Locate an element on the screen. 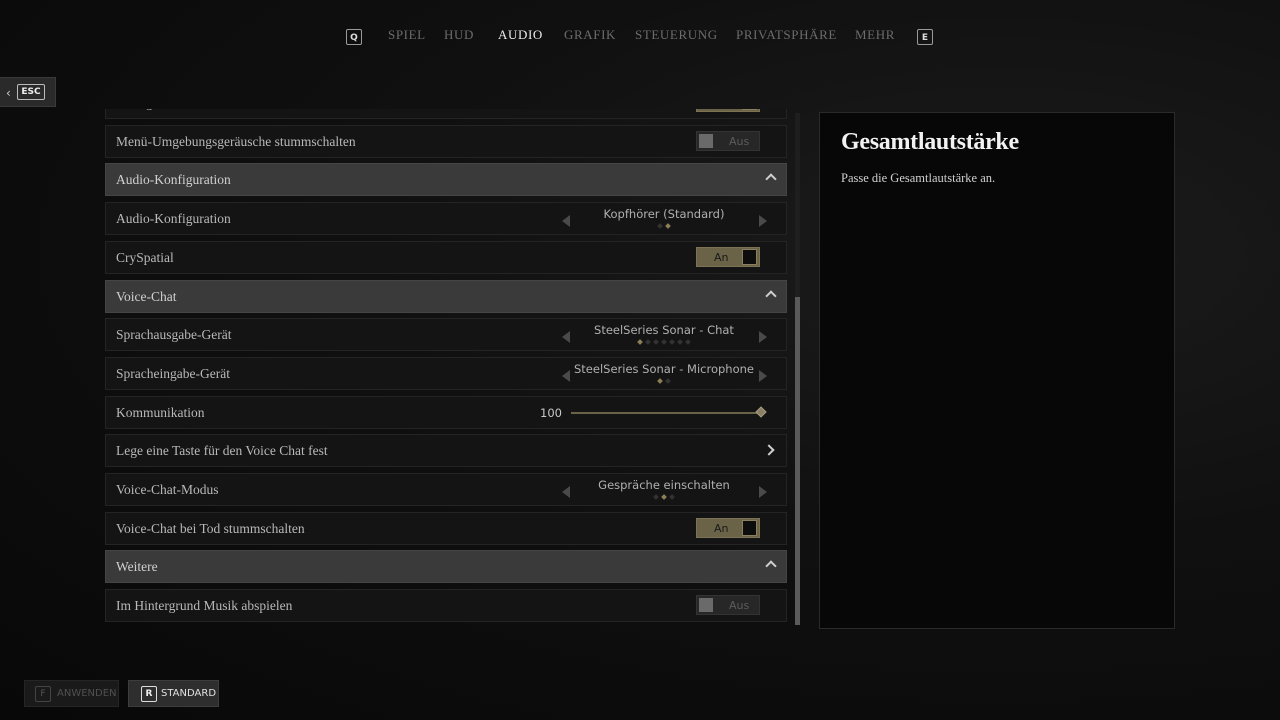  setting-row-dialog-untertitel: Dialog-Untertitel An is located at coordinates (446, 114).